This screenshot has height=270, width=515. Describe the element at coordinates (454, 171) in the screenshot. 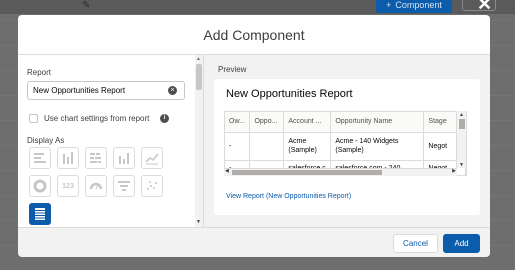

I see `scroll-right-icon: ▶` at that location.